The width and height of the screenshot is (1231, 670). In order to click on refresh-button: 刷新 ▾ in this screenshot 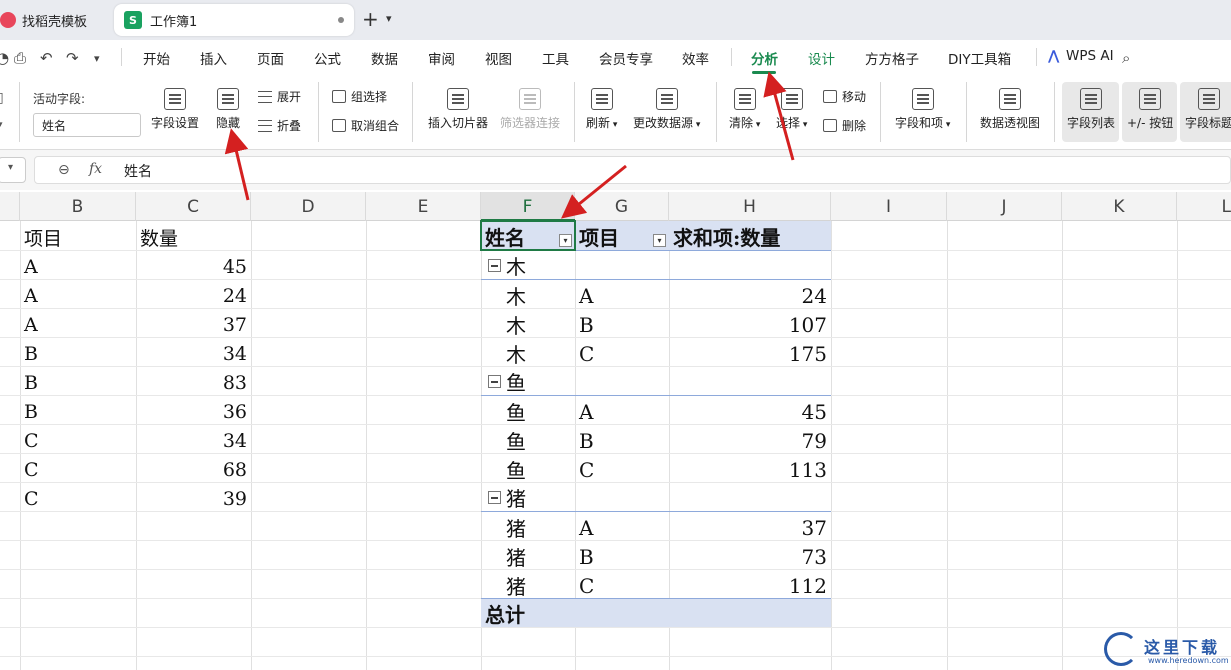, I will do `click(601, 109)`.